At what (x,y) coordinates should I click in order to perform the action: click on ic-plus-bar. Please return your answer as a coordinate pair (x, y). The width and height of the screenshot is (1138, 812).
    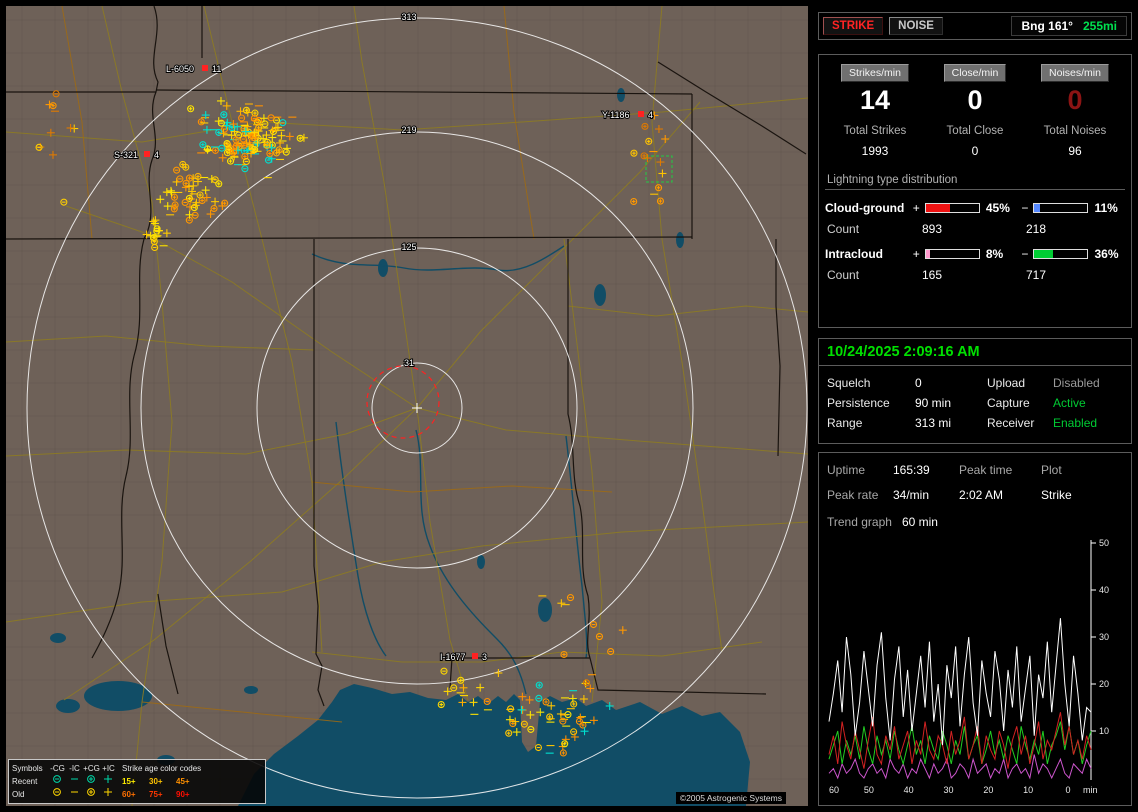
    Looking at the image, I should click on (952, 254).